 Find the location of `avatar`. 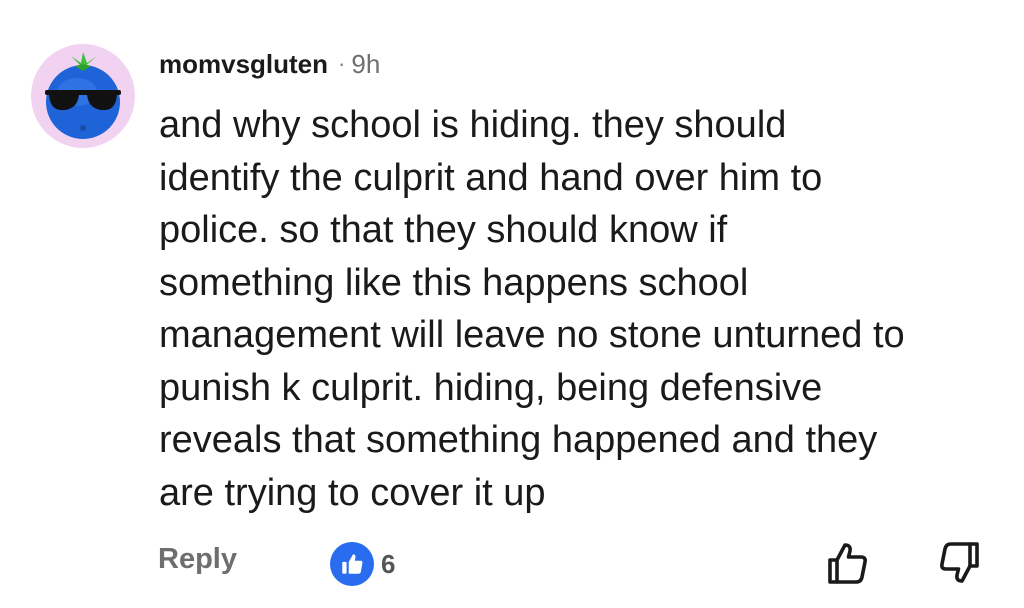

avatar is located at coordinates (83, 96).